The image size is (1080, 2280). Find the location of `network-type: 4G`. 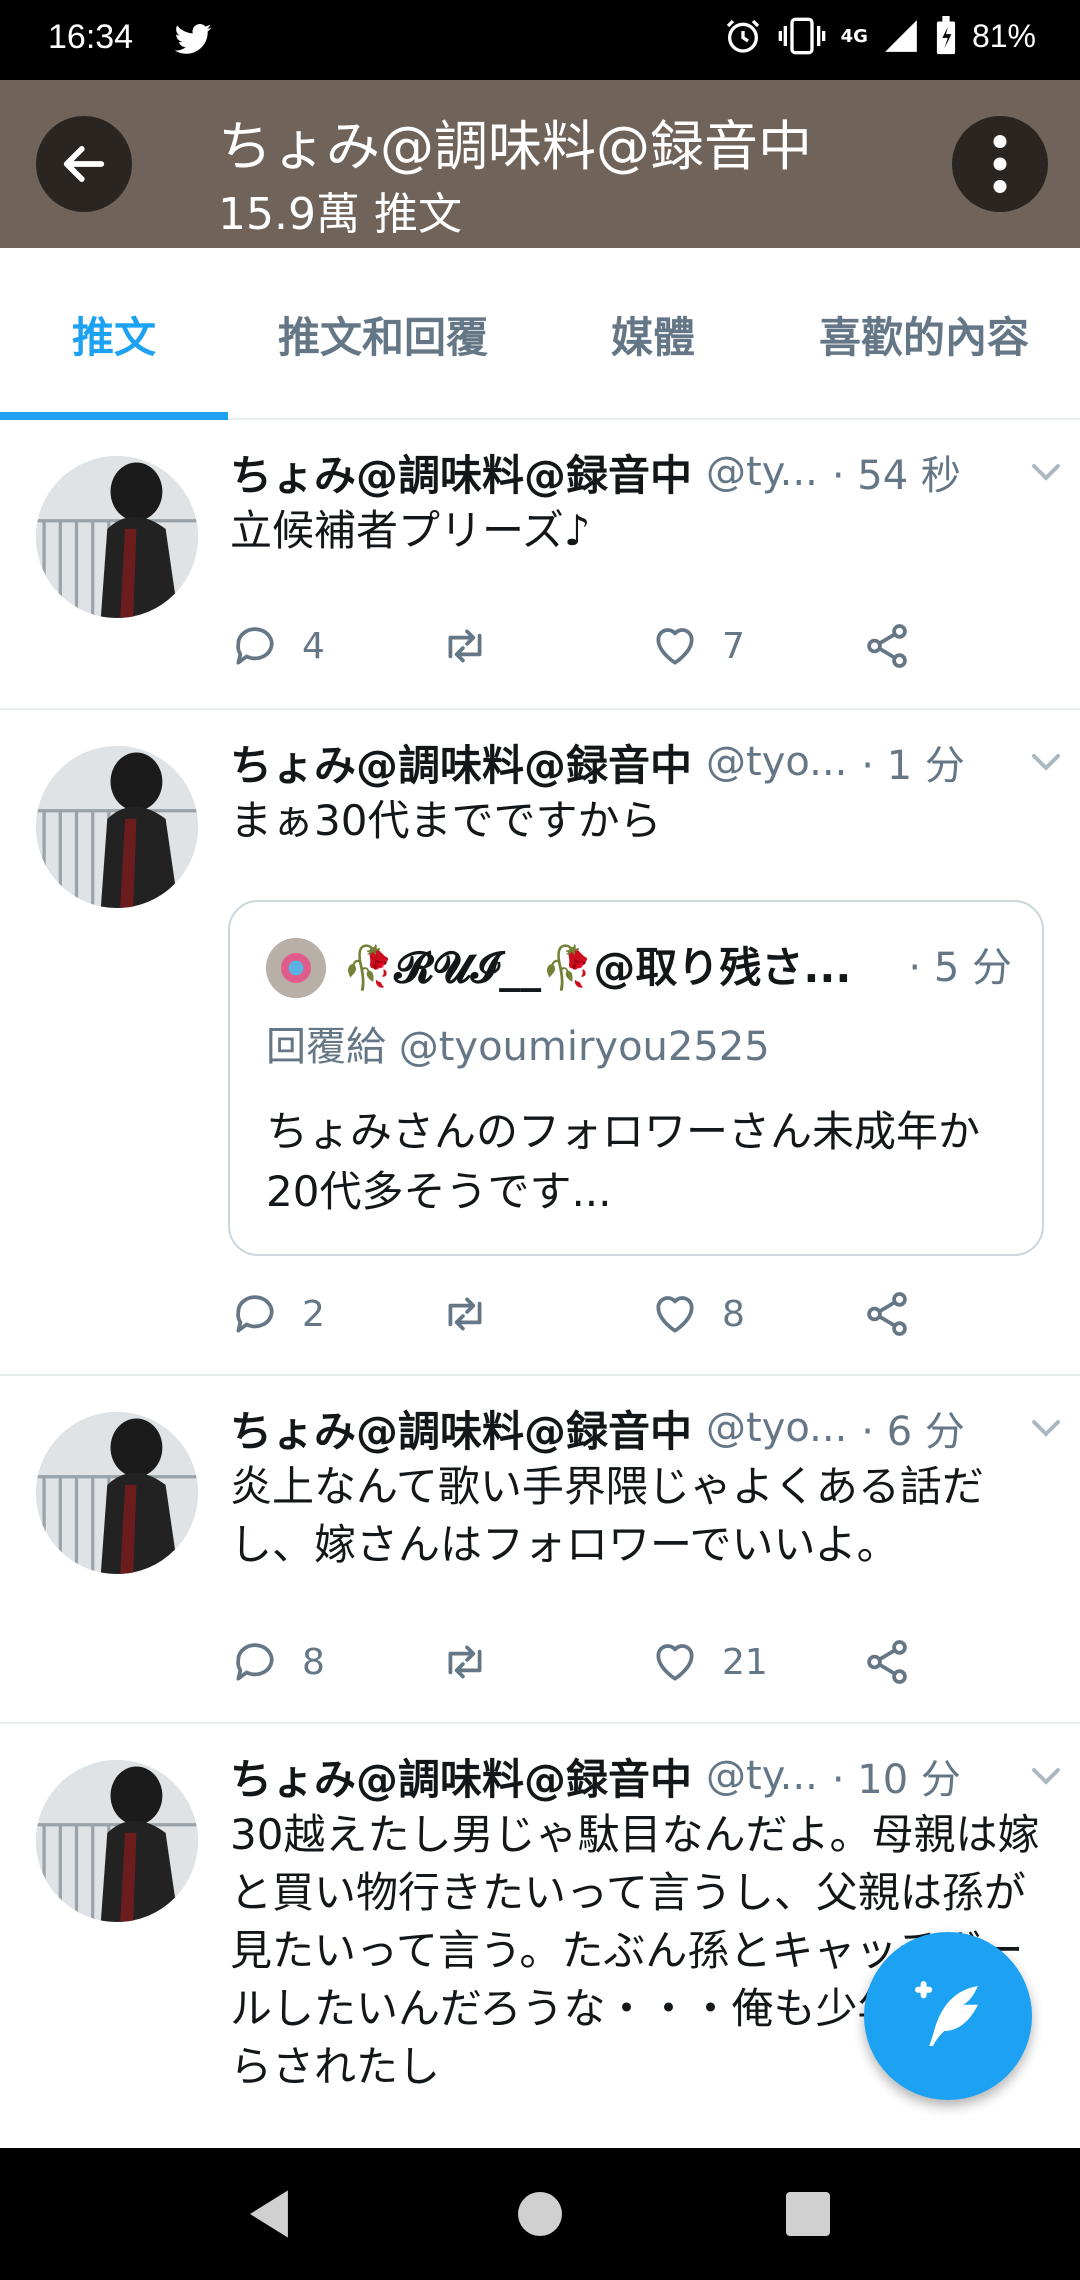

network-type: 4G is located at coordinates (854, 36).